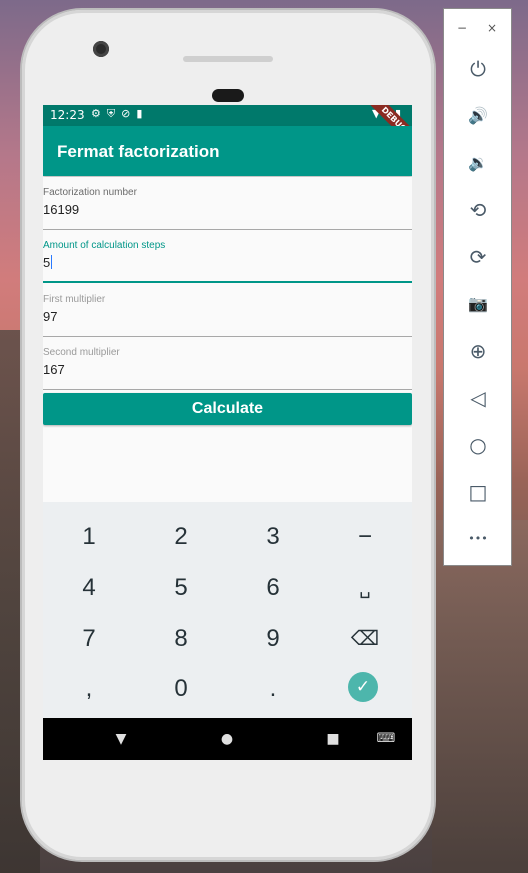  I want to click on nav-recents-icon: ■, so click(333, 739).